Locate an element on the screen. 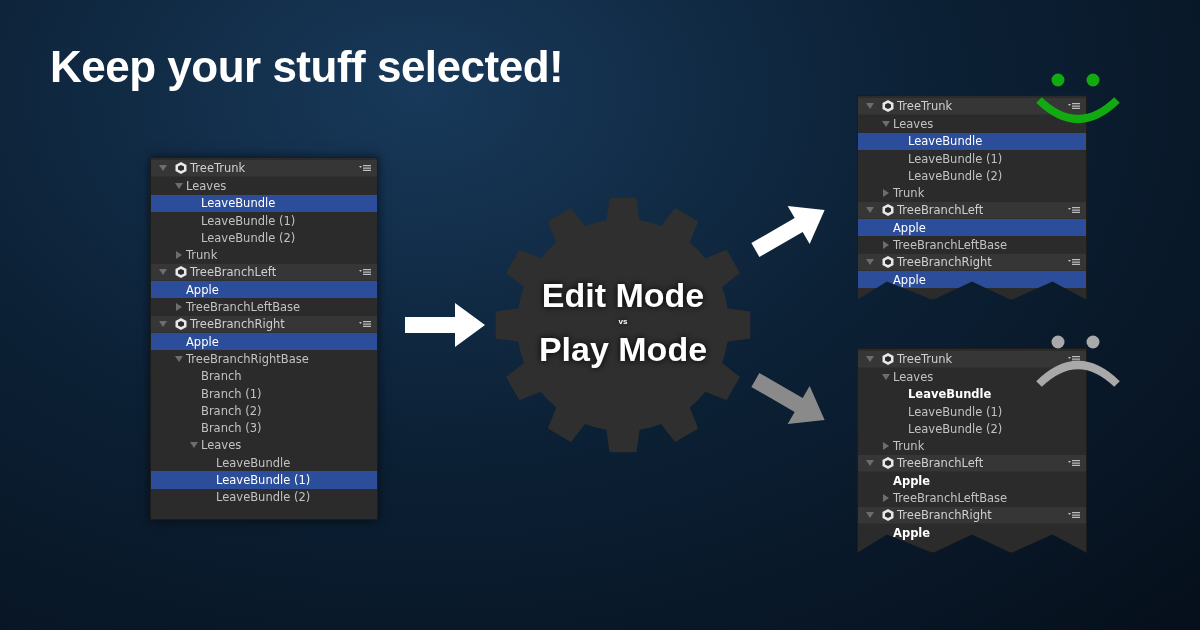 Image resolution: width=1200 pixels, height=630 pixels. tree-item: Branch is located at coordinates (264, 376).